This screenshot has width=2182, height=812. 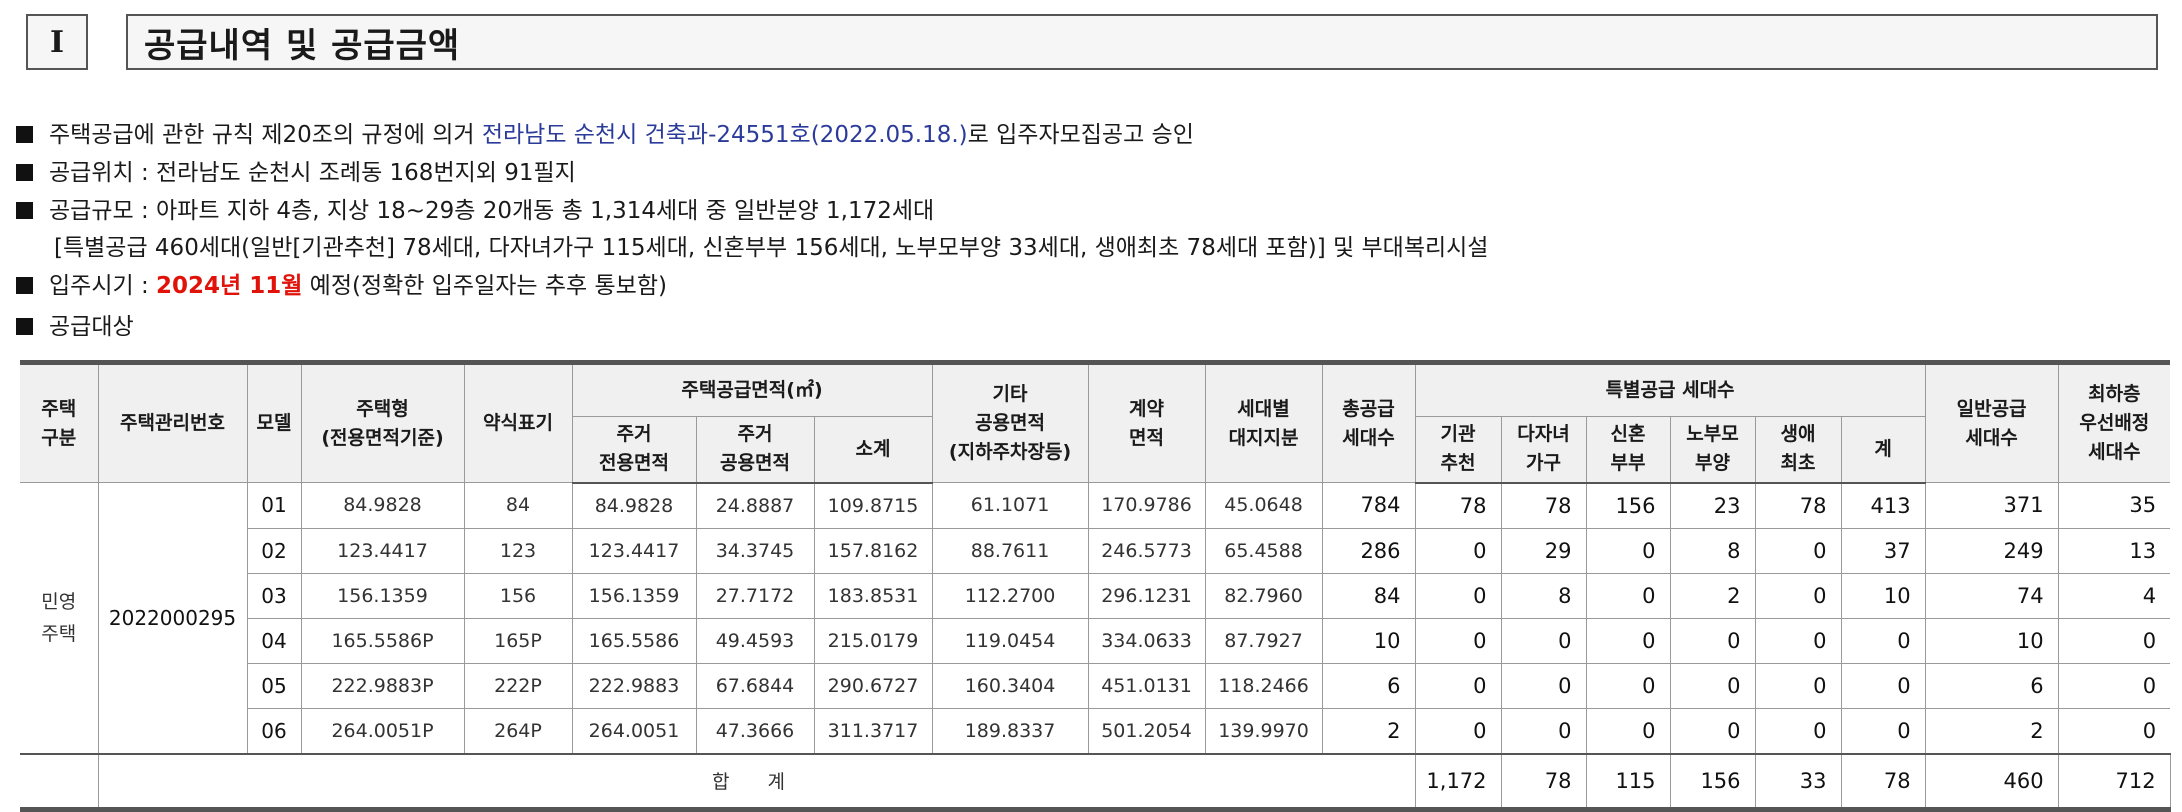 What do you see at coordinates (265, 135) in the screenshot?
I see `approval-text: 주택공급에 관한 규칙 제20조의 규정에 의거` at bounding box center [265, 135].